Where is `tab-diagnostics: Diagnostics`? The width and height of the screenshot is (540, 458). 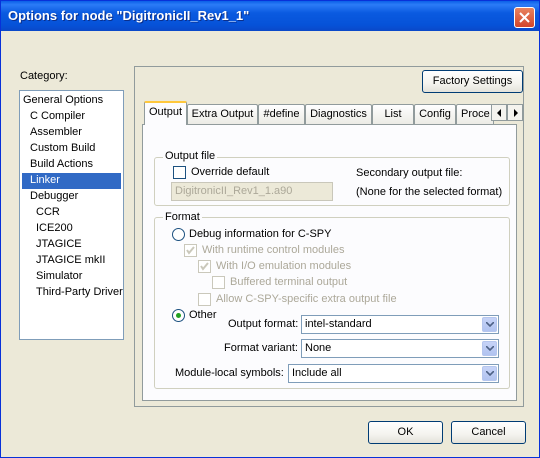 tab-diagnostics: Diagnostics is located at coordinates (338, 114).